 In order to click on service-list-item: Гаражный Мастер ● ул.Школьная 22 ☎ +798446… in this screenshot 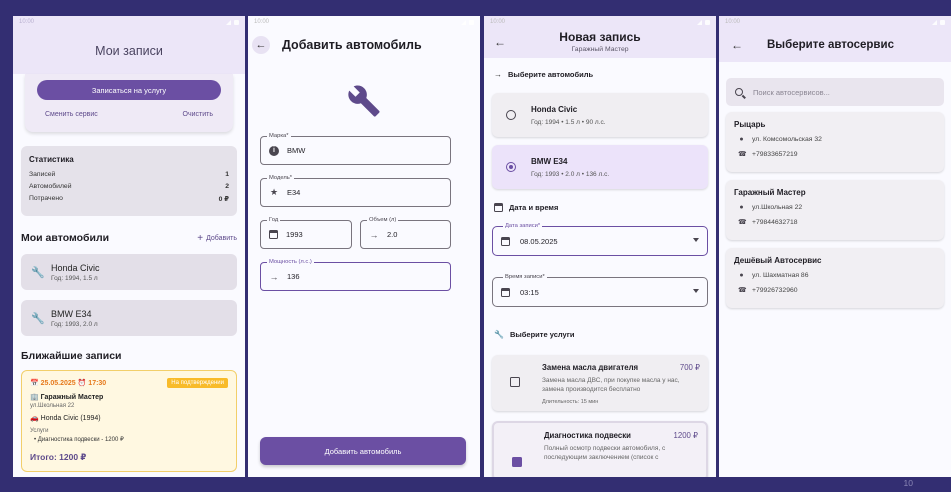, I will do `click(835, 210)`.